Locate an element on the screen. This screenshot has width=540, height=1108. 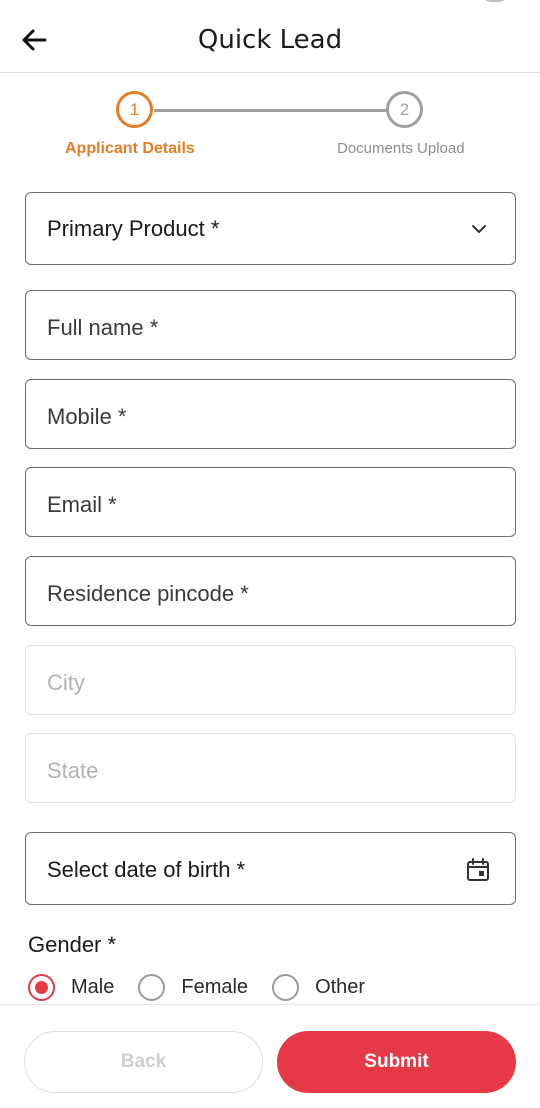
stepper-connector is located at coordinates (271, 110).